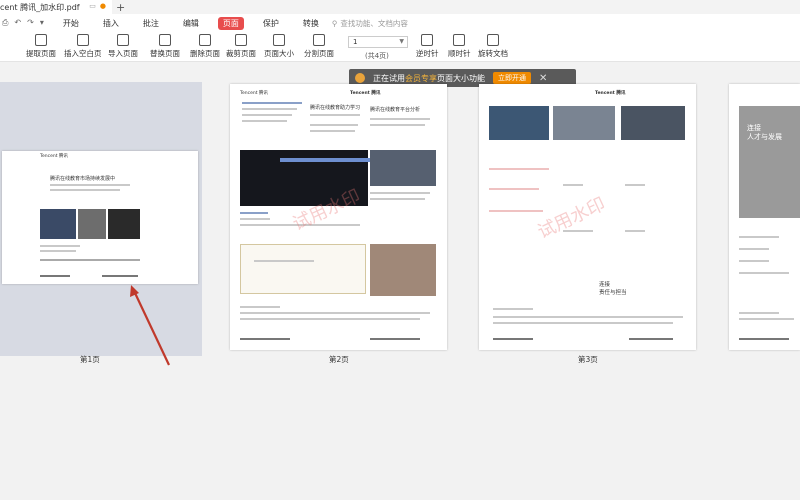 The width and height of the screenshot is (800, 500). Describe the element at coordinates (401, 42) in the screenshot. I see `chevron-down-icon: ▼` at that location.